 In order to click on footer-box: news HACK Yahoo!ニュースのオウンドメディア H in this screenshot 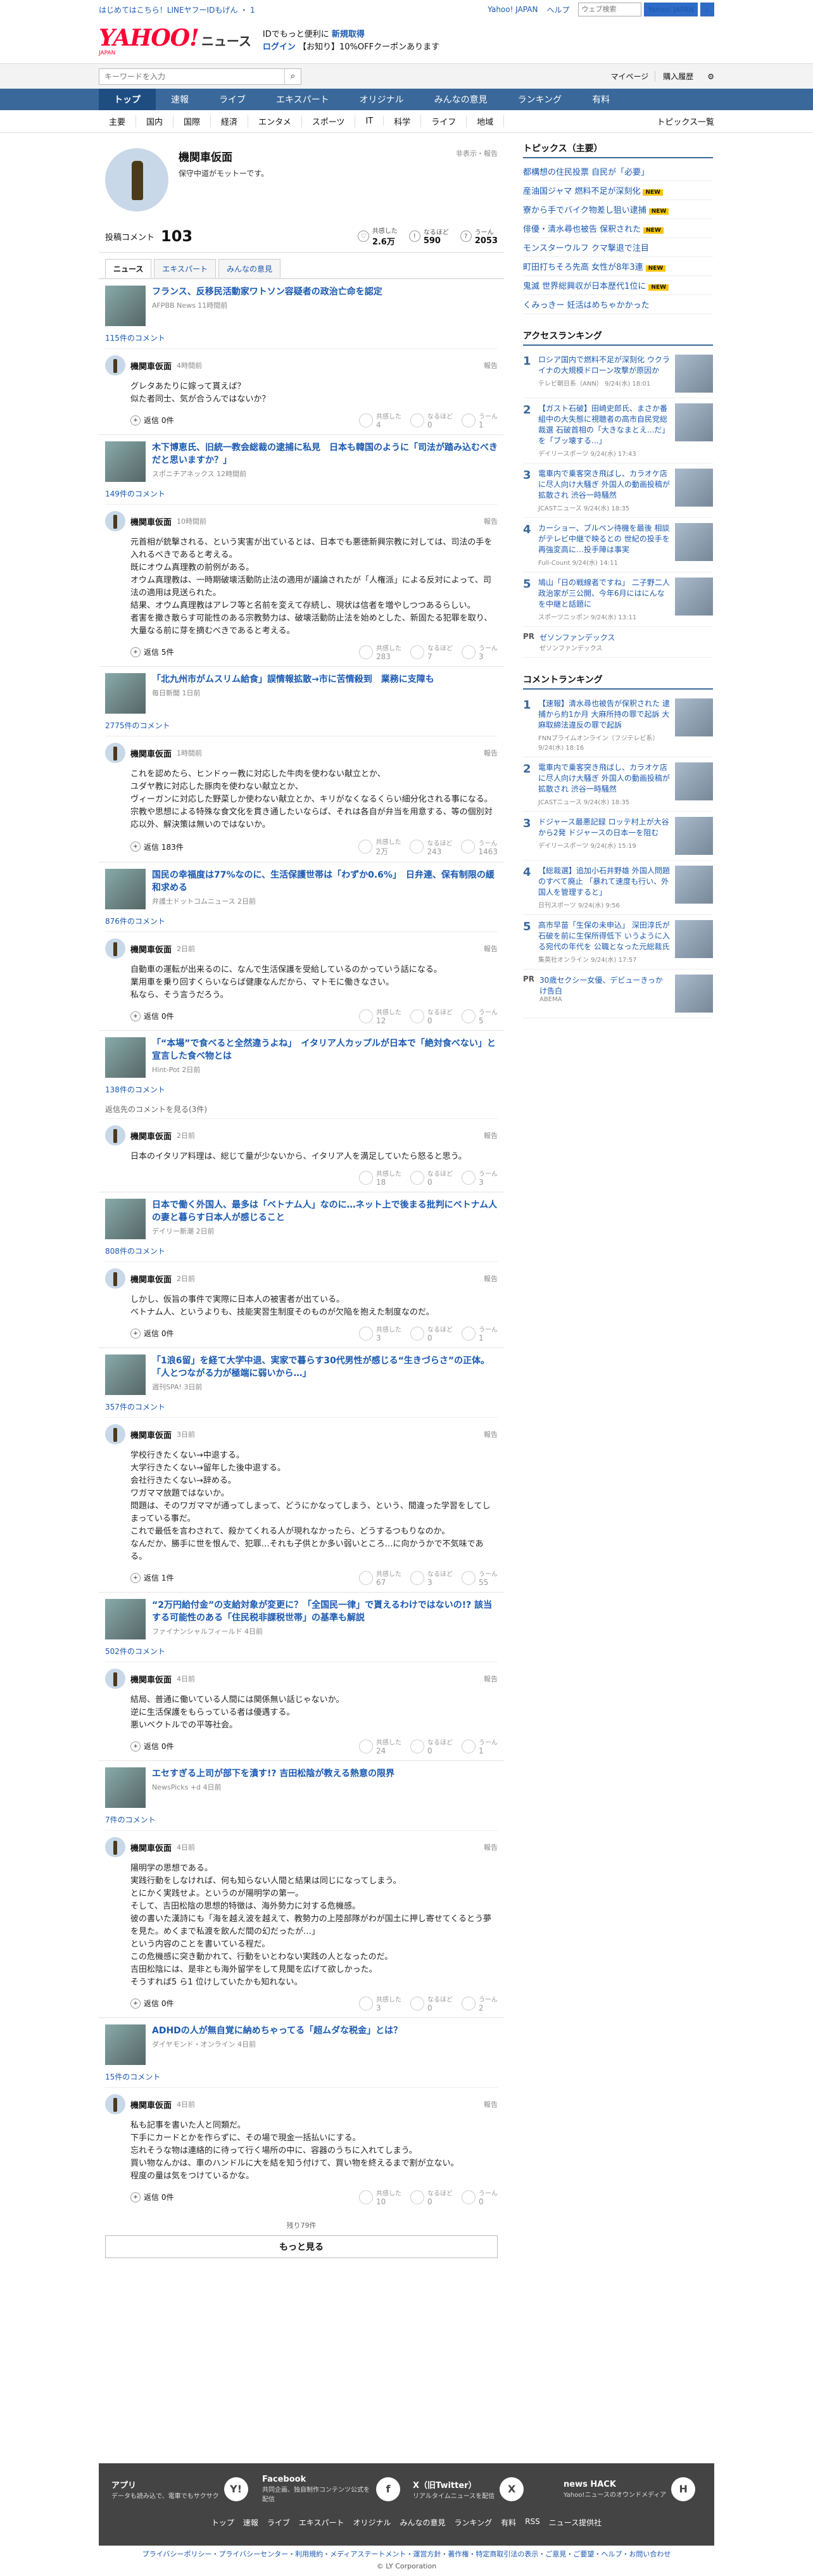, I will do `click(633, 2489)`.